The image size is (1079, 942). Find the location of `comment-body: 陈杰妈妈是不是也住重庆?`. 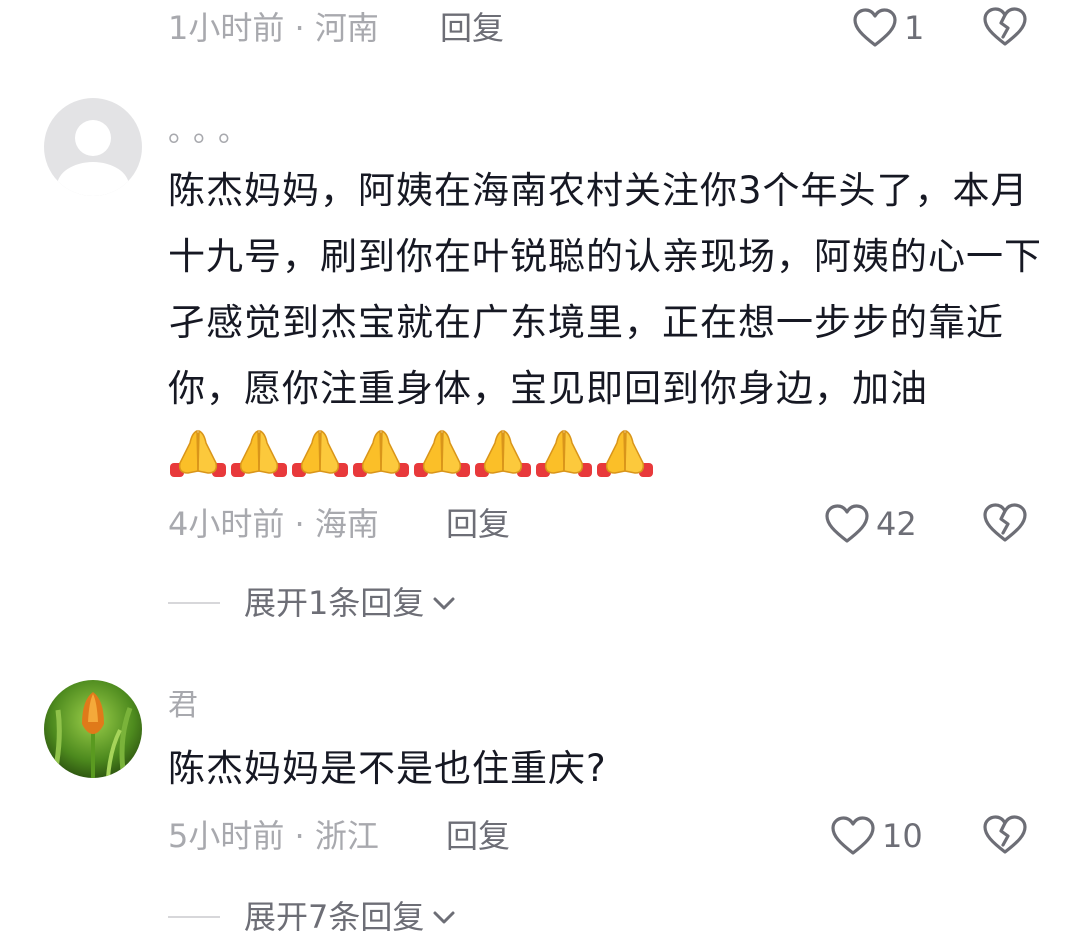

comment-body: 陈杰妈妈是不是也住重庆? is located at coordinates (387, 768).